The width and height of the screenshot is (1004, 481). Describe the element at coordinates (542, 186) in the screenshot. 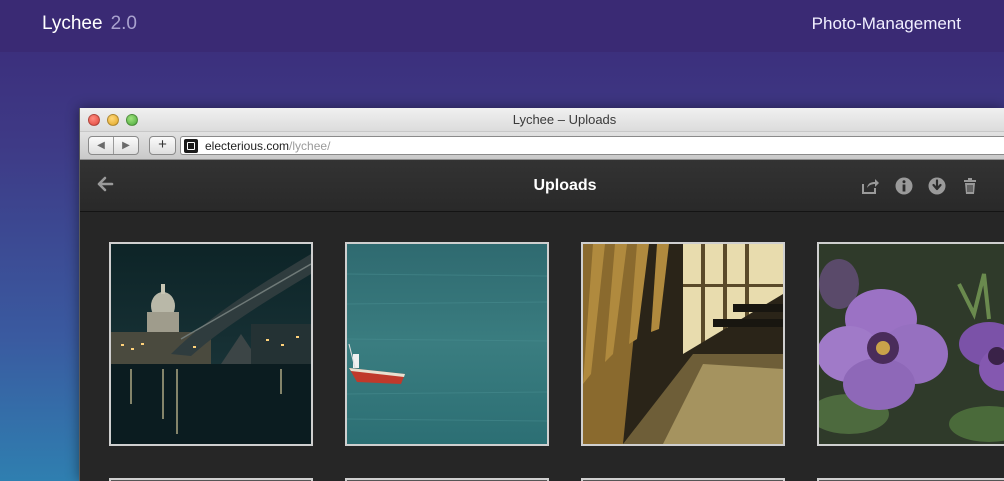

I see `album-header: Uploads` at that location.